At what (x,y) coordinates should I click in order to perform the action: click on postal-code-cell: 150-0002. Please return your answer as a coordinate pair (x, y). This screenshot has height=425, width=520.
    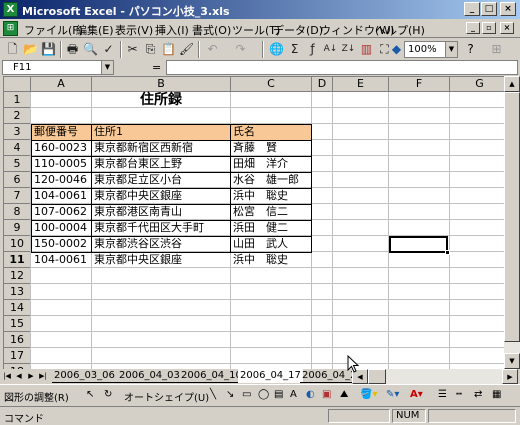
    Looking at the image, I should click on (61, 244).